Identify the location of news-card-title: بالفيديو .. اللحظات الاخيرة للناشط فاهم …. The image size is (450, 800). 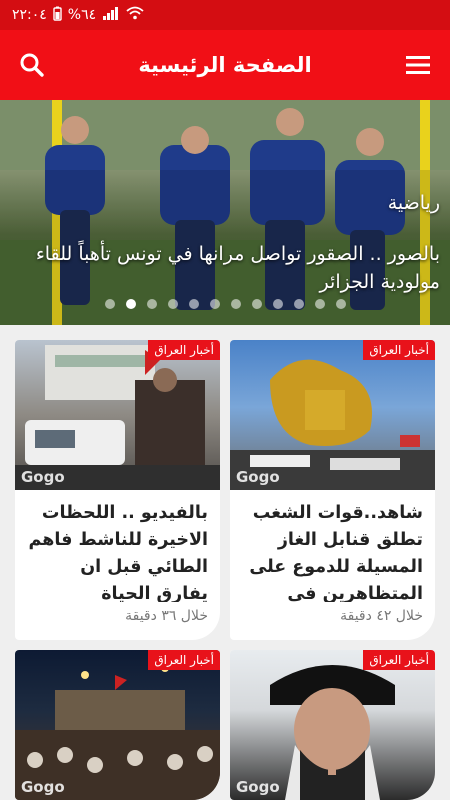
(118, 552).